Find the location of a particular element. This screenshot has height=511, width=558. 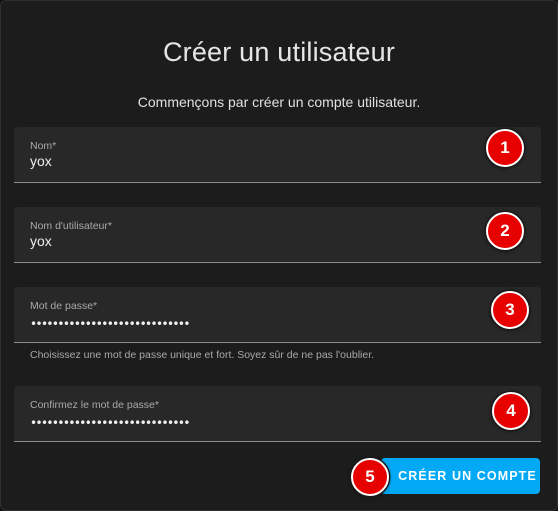

username-field: Nom d'utilisateur* yox is located at coordinates (277, 235).